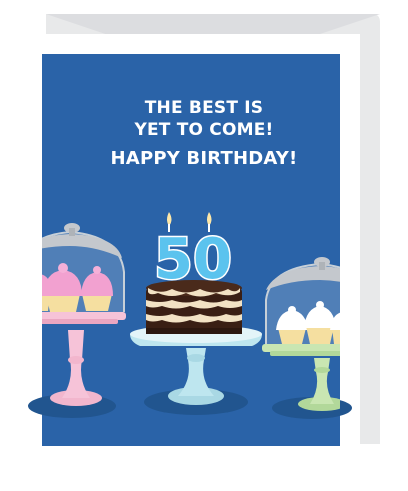  Describe the element at coordinates (204, 158) in the screenshot. I see `greeting-line-3: HAPPY BIRTHDAY!` at that location.